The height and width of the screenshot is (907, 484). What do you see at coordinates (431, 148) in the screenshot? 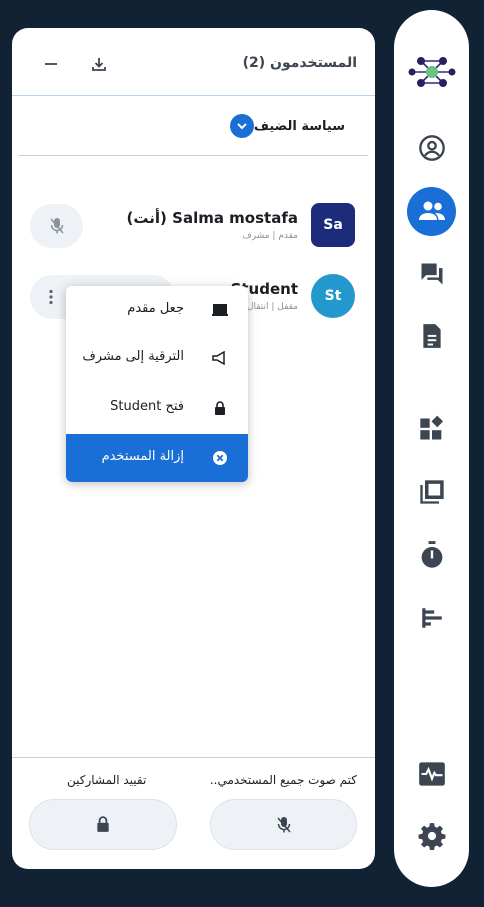
I see `user-circle-icon` at bounding box center [431, 148].